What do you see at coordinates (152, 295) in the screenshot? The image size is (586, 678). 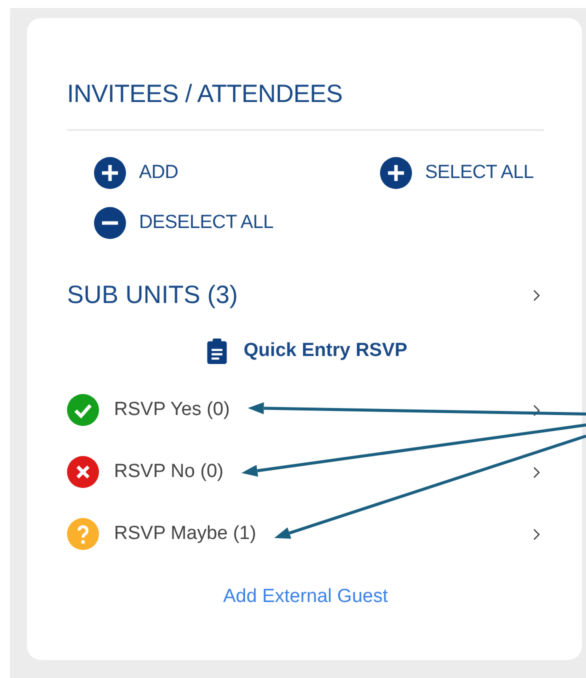 I see `section-heading: SUB UNITS (3)` at bounding box center [152, 295].